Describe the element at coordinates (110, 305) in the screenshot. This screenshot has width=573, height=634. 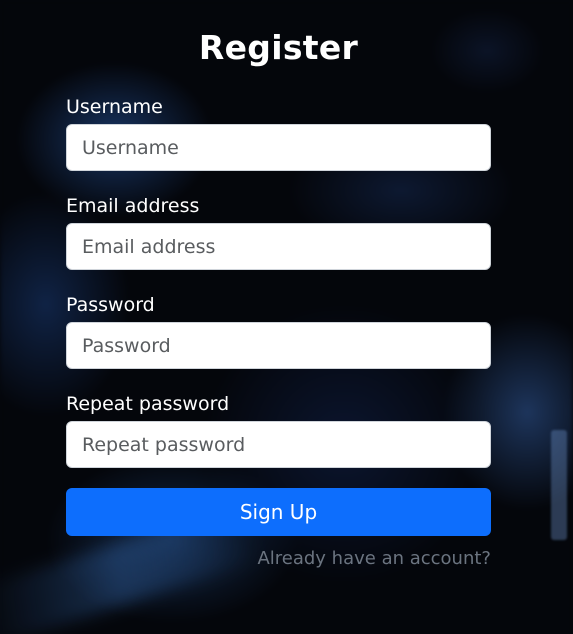
I see `password-label: Password` at that location.